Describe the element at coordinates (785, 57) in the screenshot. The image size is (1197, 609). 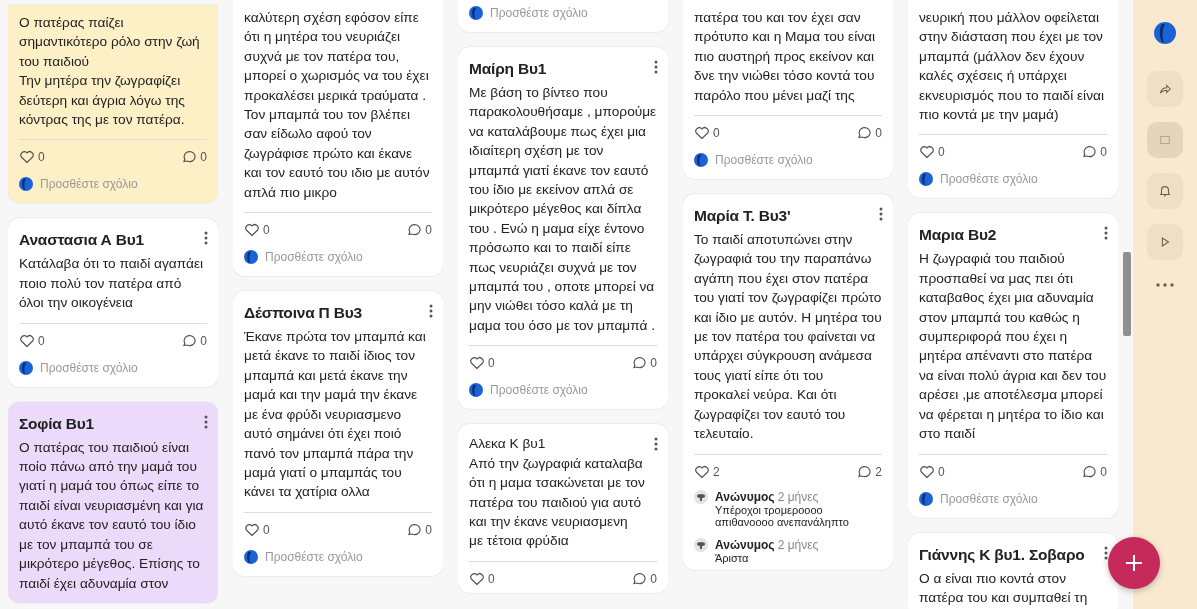
I see `post-text: πατέρα του και τον έχει σαν πρότυπο και η Μαμα του είναι πιο αυστηρή προς εκείνον και δνε την νιώθει τόσο κοντά του παρόλο που μένει μαζί της` at that location.